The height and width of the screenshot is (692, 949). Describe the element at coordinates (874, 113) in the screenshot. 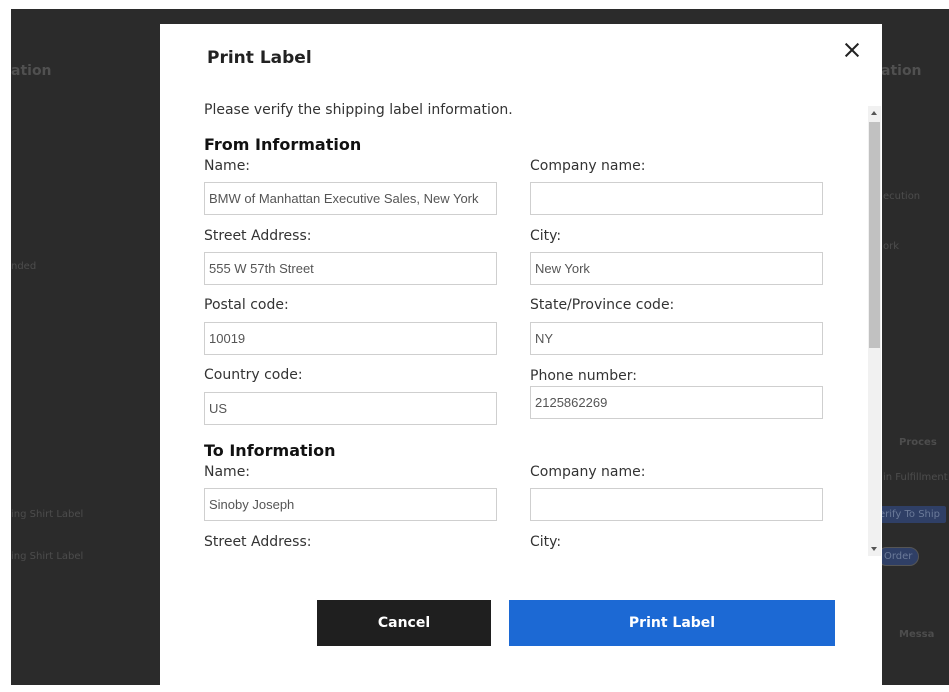

I see `scroll-up-arrow-icon` at that location.